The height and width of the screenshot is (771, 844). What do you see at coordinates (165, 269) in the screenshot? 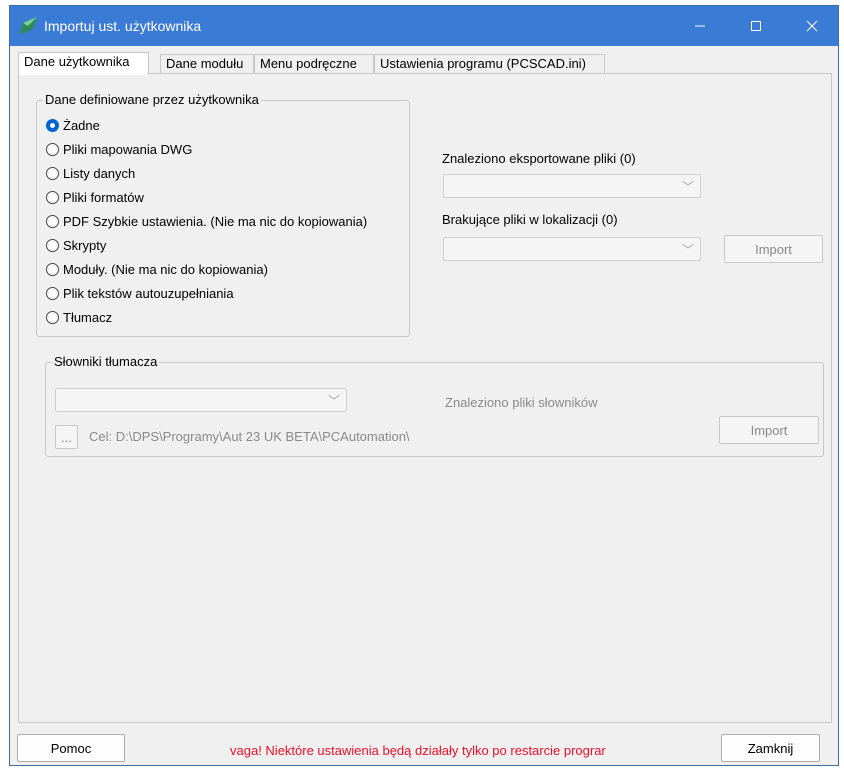
I see `radio-label: Moduły. (Nie ma nic do kopiowania)` at bounding box center [165, 269].